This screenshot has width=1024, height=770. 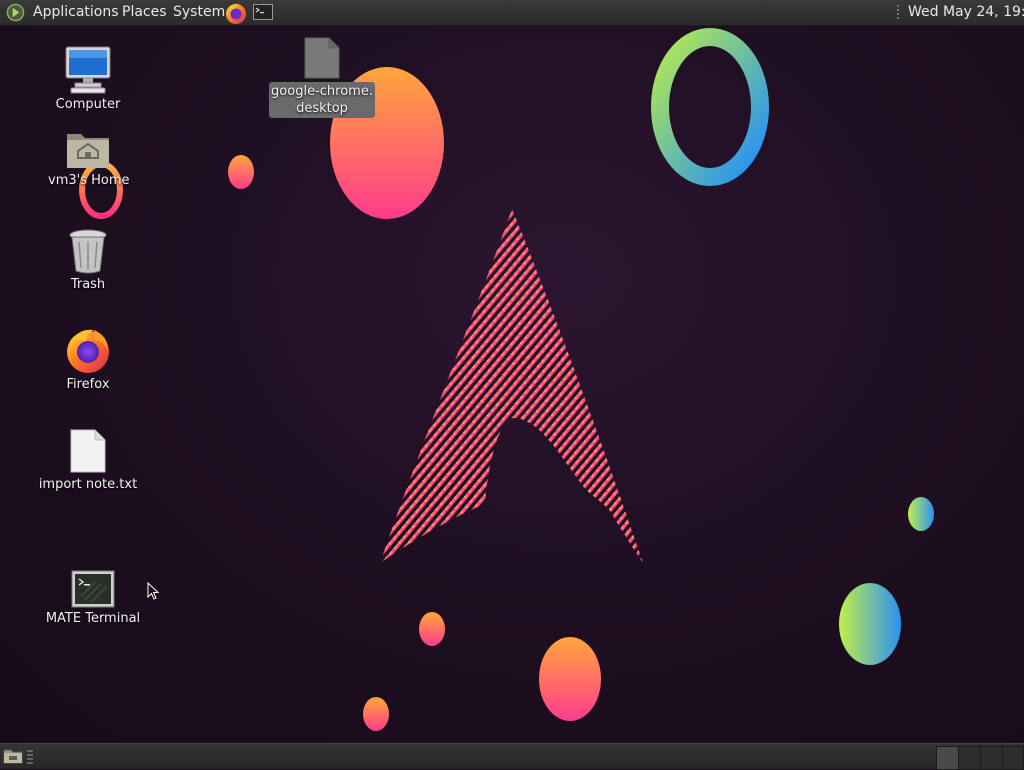 What do you see at coordinates (512, 756) in the screenshot?
I see `bottom-panel` at bounding box center [512, 756].